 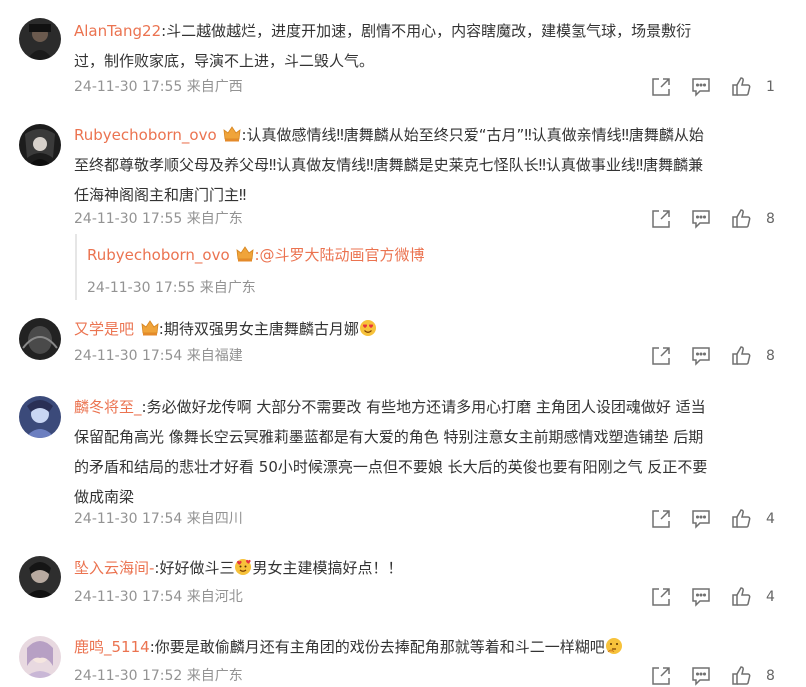 What do you see at coordinates (377, 647) in the screenshot?
I see `comment-body-line: :你要是敢偷麟月还有主角团的戏份去捧配角那就等着和斗二一样糊吧` at bounding box center [377, 647].